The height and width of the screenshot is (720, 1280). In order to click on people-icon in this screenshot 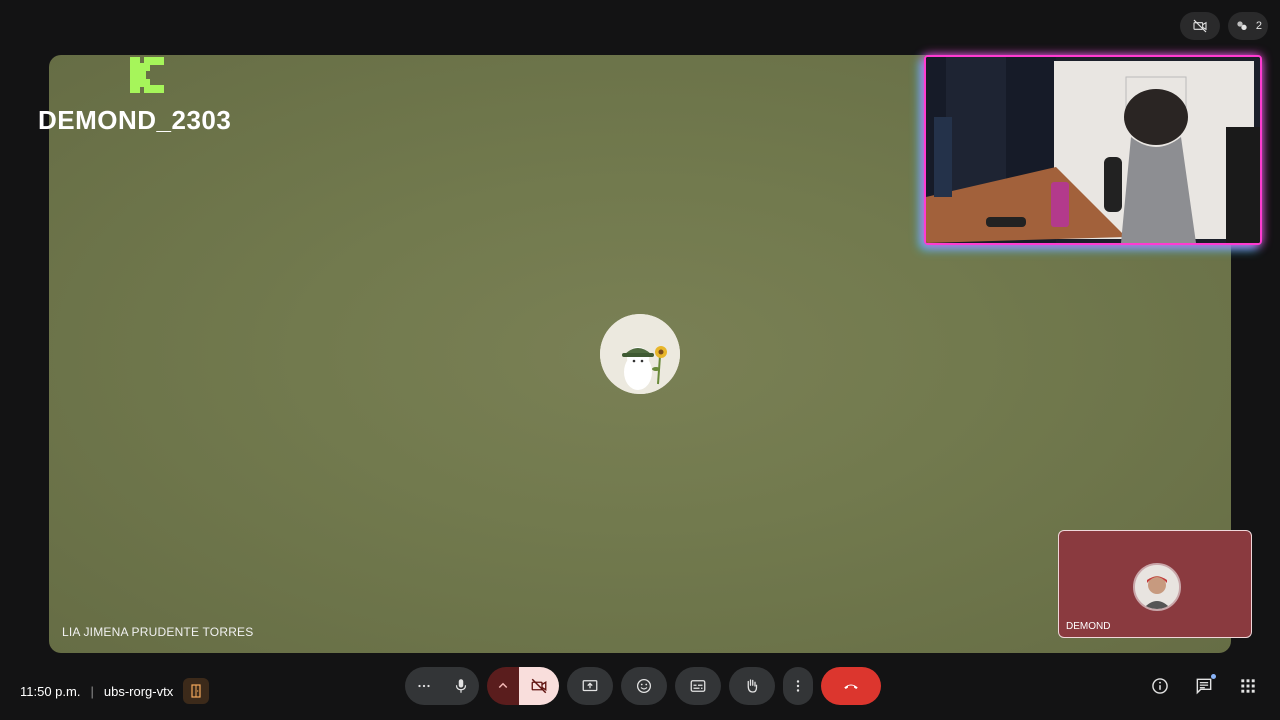, I will do `click(1242, 25)`.